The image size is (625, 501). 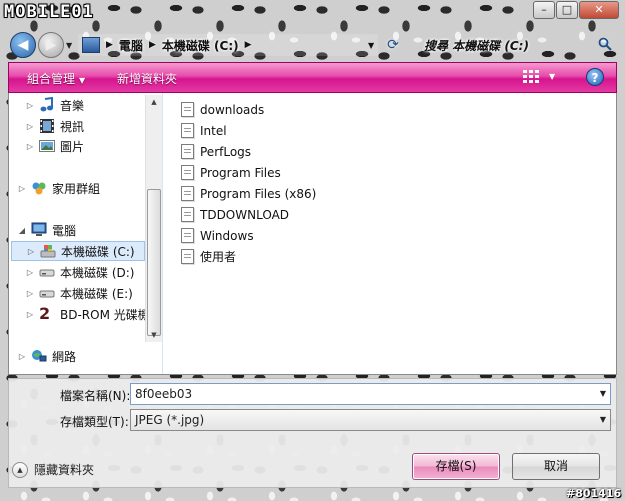 I want to click on hide-folders-toggle: ▲ 隱藏資料夾, so click(x=53, y=469).